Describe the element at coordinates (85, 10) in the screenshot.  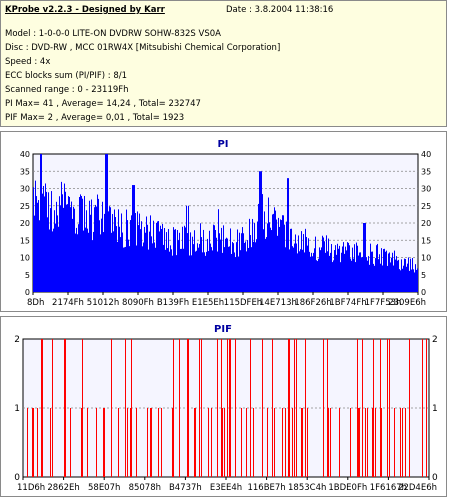
I see `app-title: KProbe v2.2.3 - Designed by Karr` at that location.